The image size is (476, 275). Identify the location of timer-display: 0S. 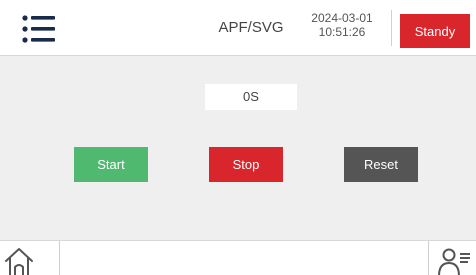
(251, 97).